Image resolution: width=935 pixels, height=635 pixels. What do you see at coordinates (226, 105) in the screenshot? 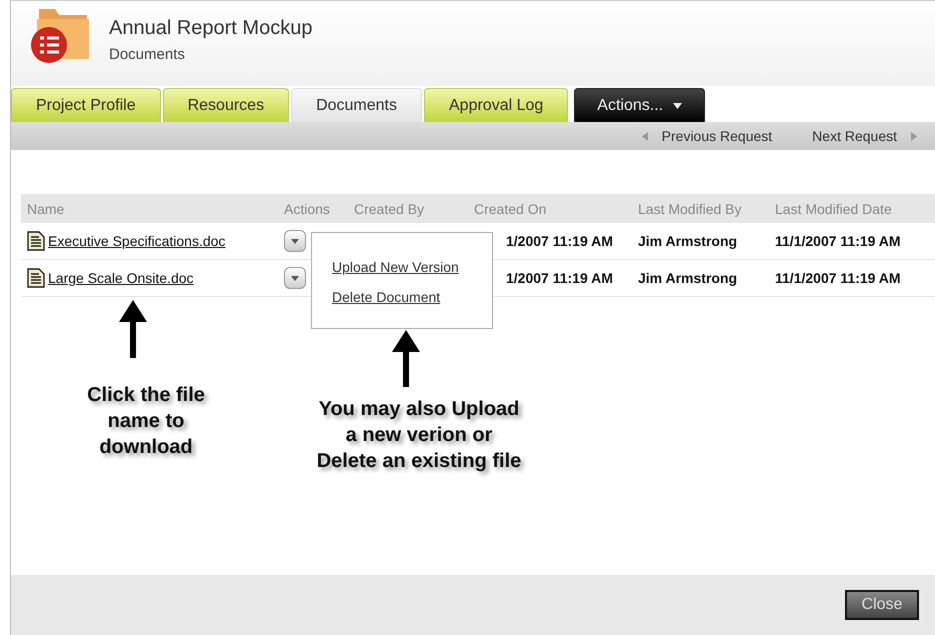
I see `tab: Resources` at bounding box center [226, 105].